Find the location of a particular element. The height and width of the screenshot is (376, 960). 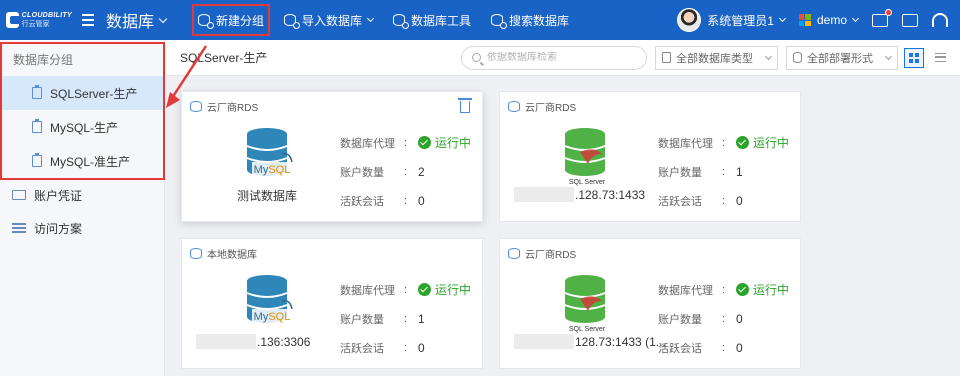

search-input is located at coordinates (562, 57).